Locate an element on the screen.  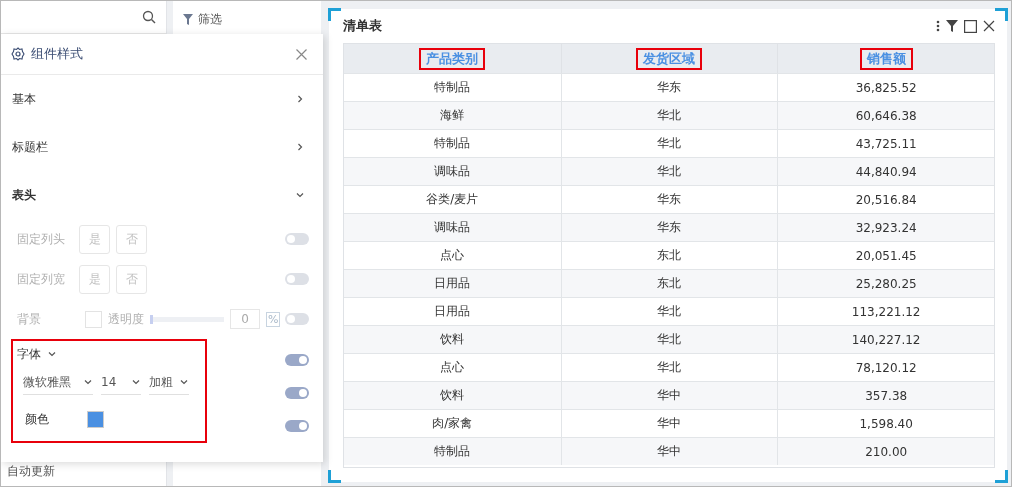
setting-label: 固定列头 is located at coordinates (41, 239).